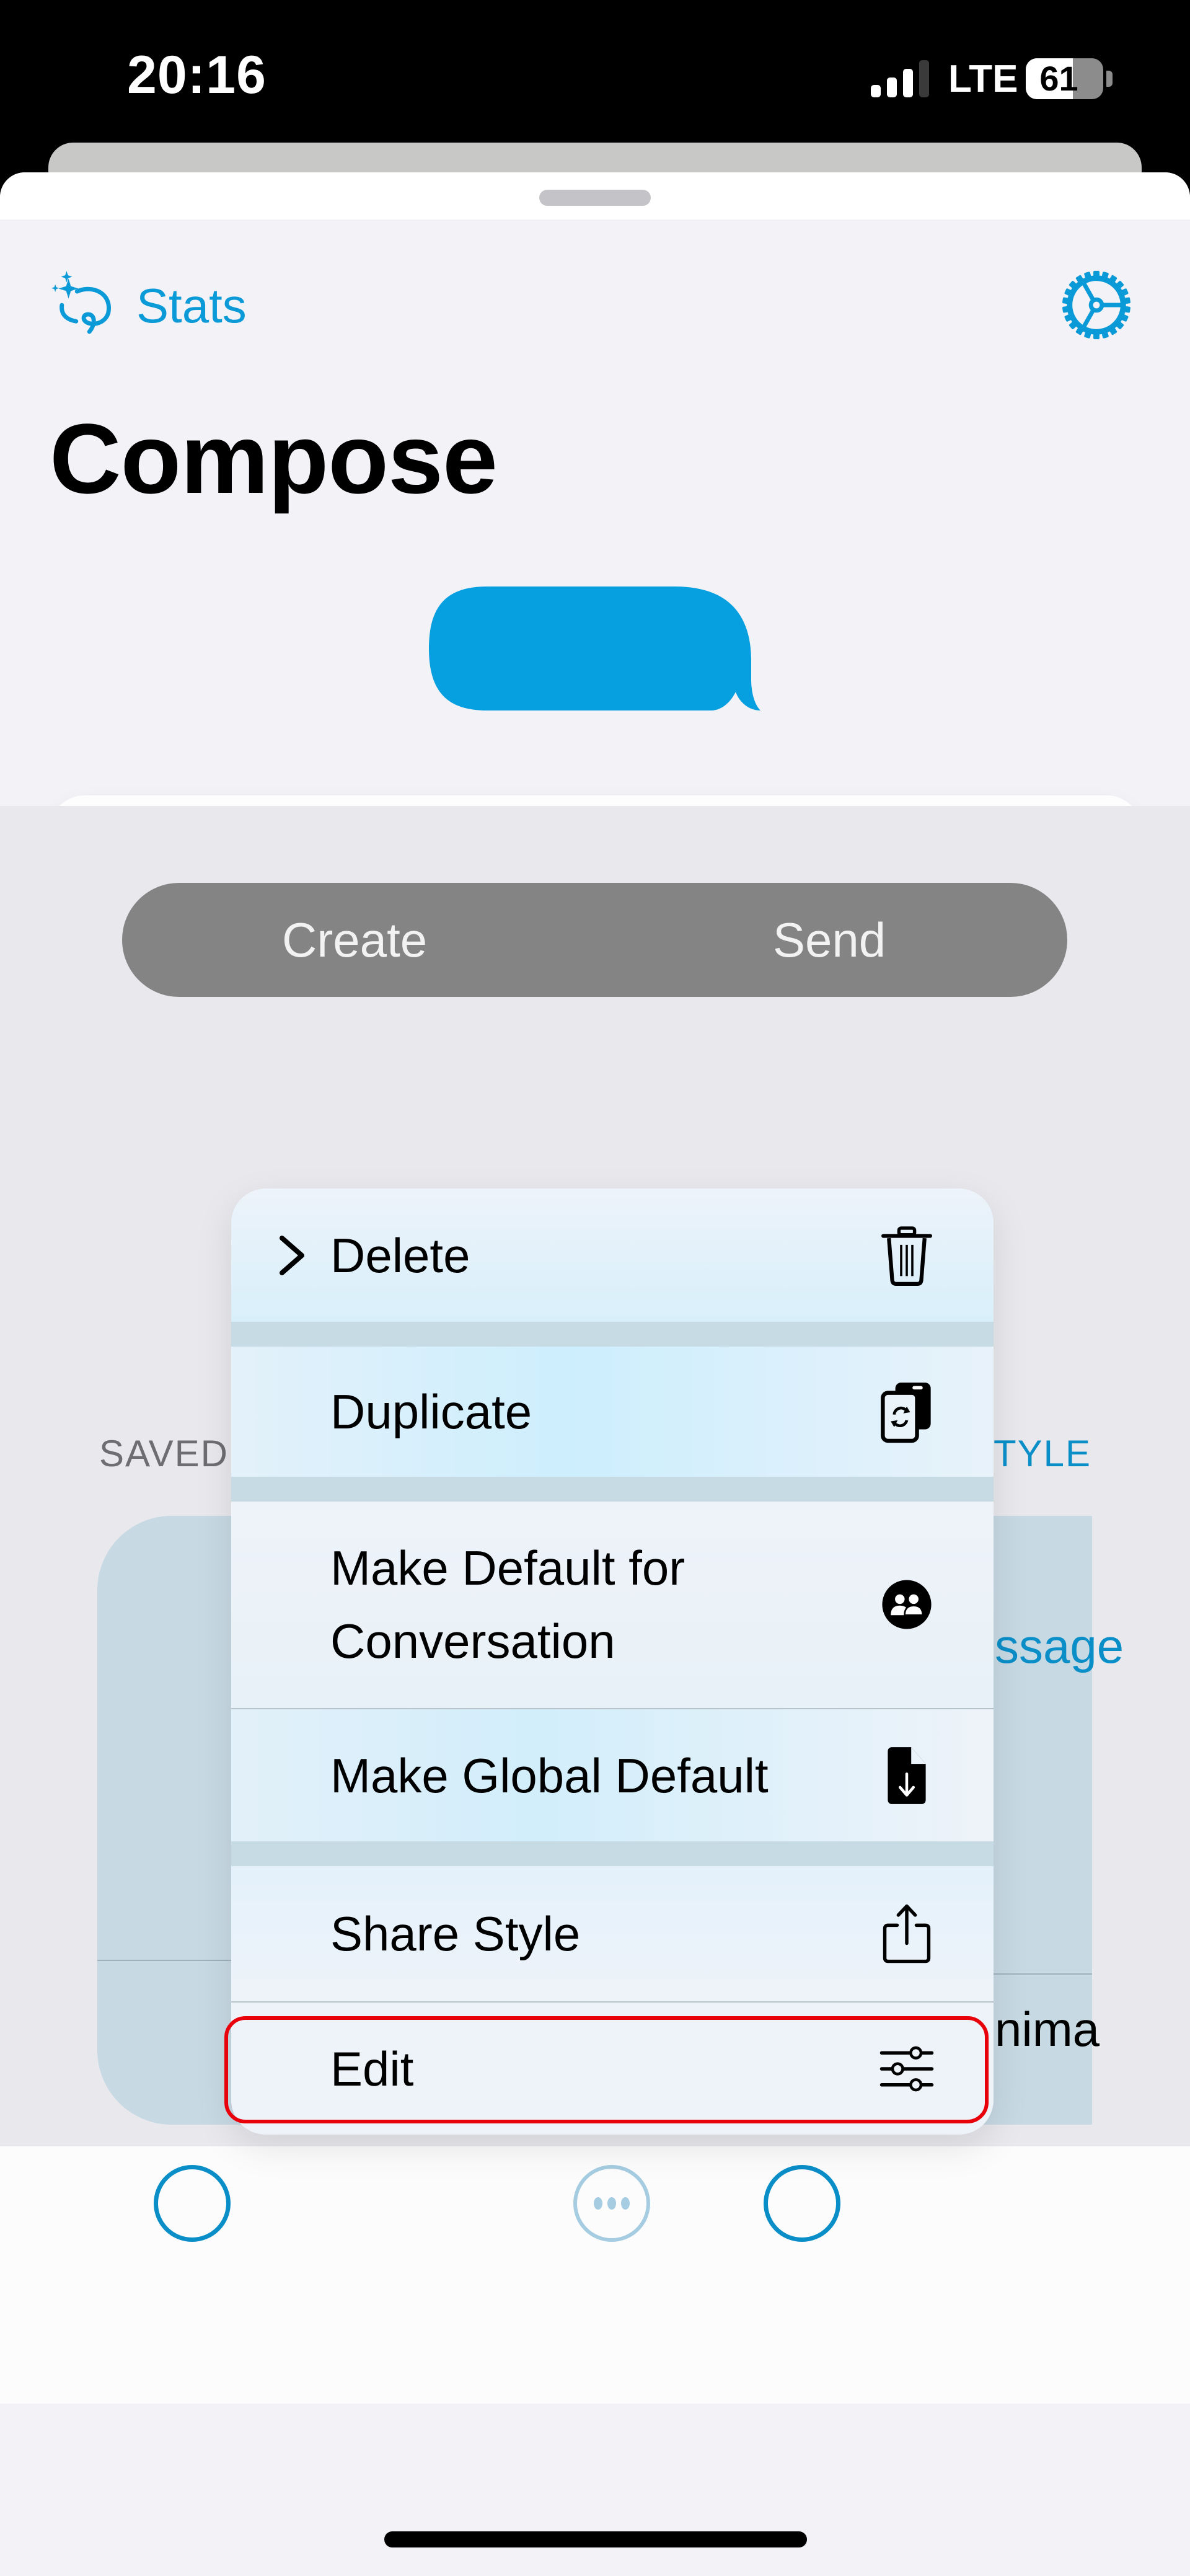 This screenshot has width=1190, height=2576. What do you see at coordinates (400, 1255) in the screenshot?
I see `menu-item-label: Delete` at bounding box center [400, 1255].